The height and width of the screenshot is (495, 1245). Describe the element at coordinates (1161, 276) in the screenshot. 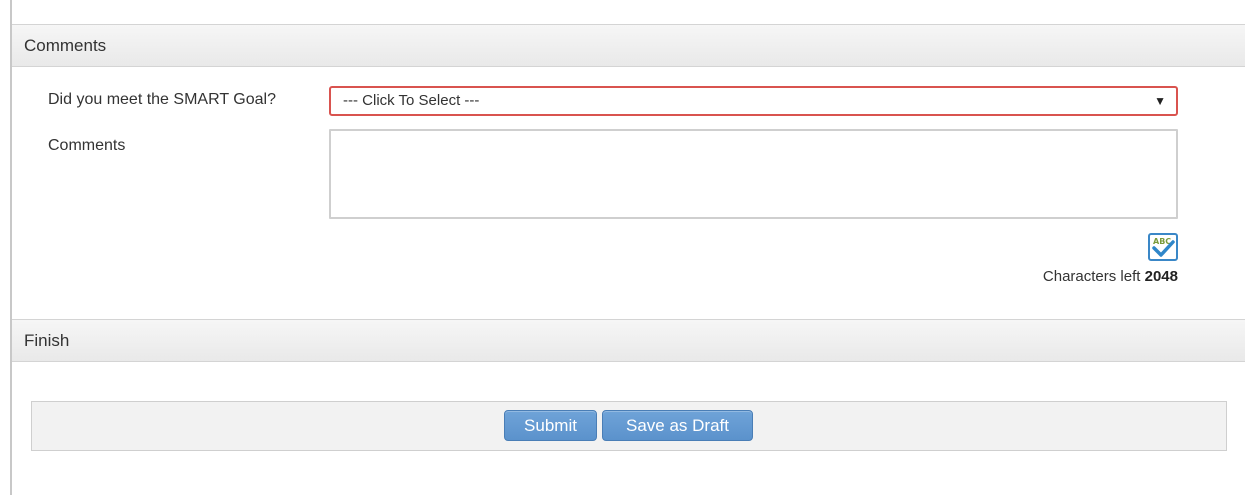

I see `characters-left-value: 2048` at that location.